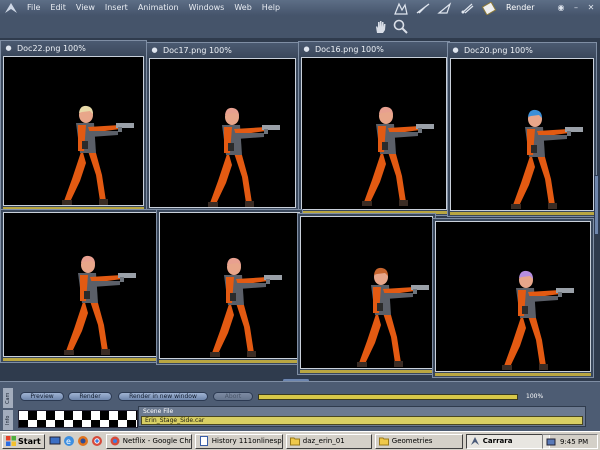  What do you see at coordinates (42, 396) in the screenshot?
I see `preview-button: Preview` at bounding box center [42, 396].